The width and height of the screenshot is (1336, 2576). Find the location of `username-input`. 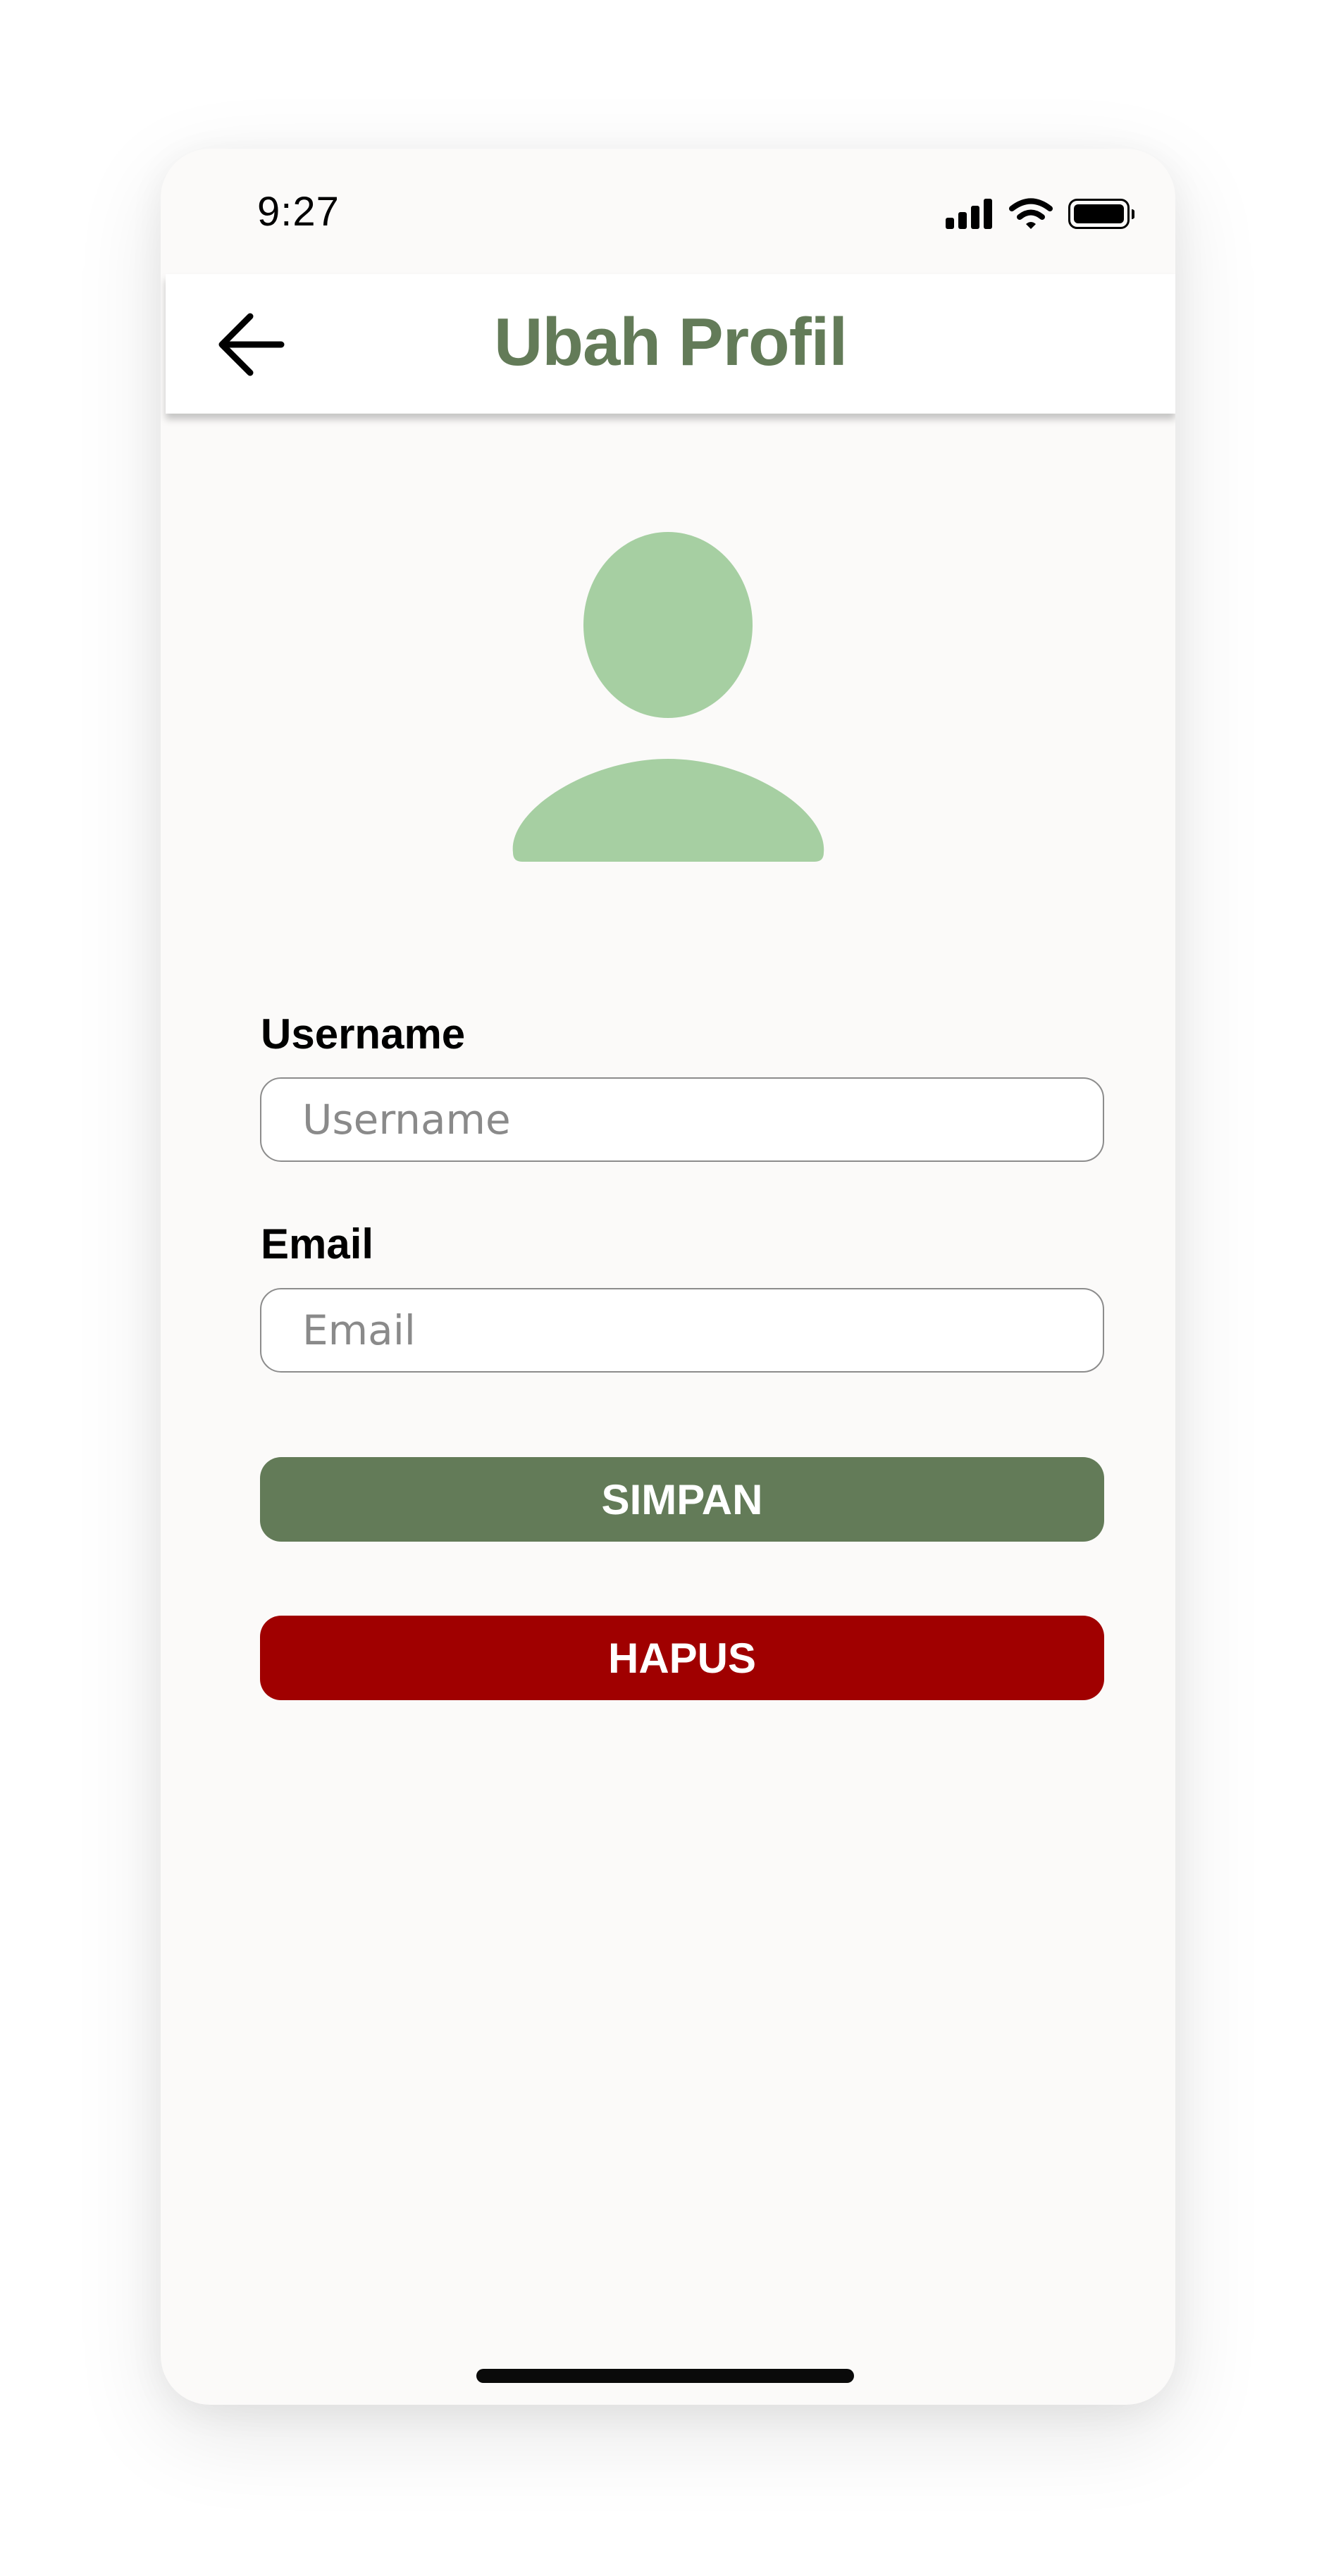

username-input is located at coordinates (682, 1119).